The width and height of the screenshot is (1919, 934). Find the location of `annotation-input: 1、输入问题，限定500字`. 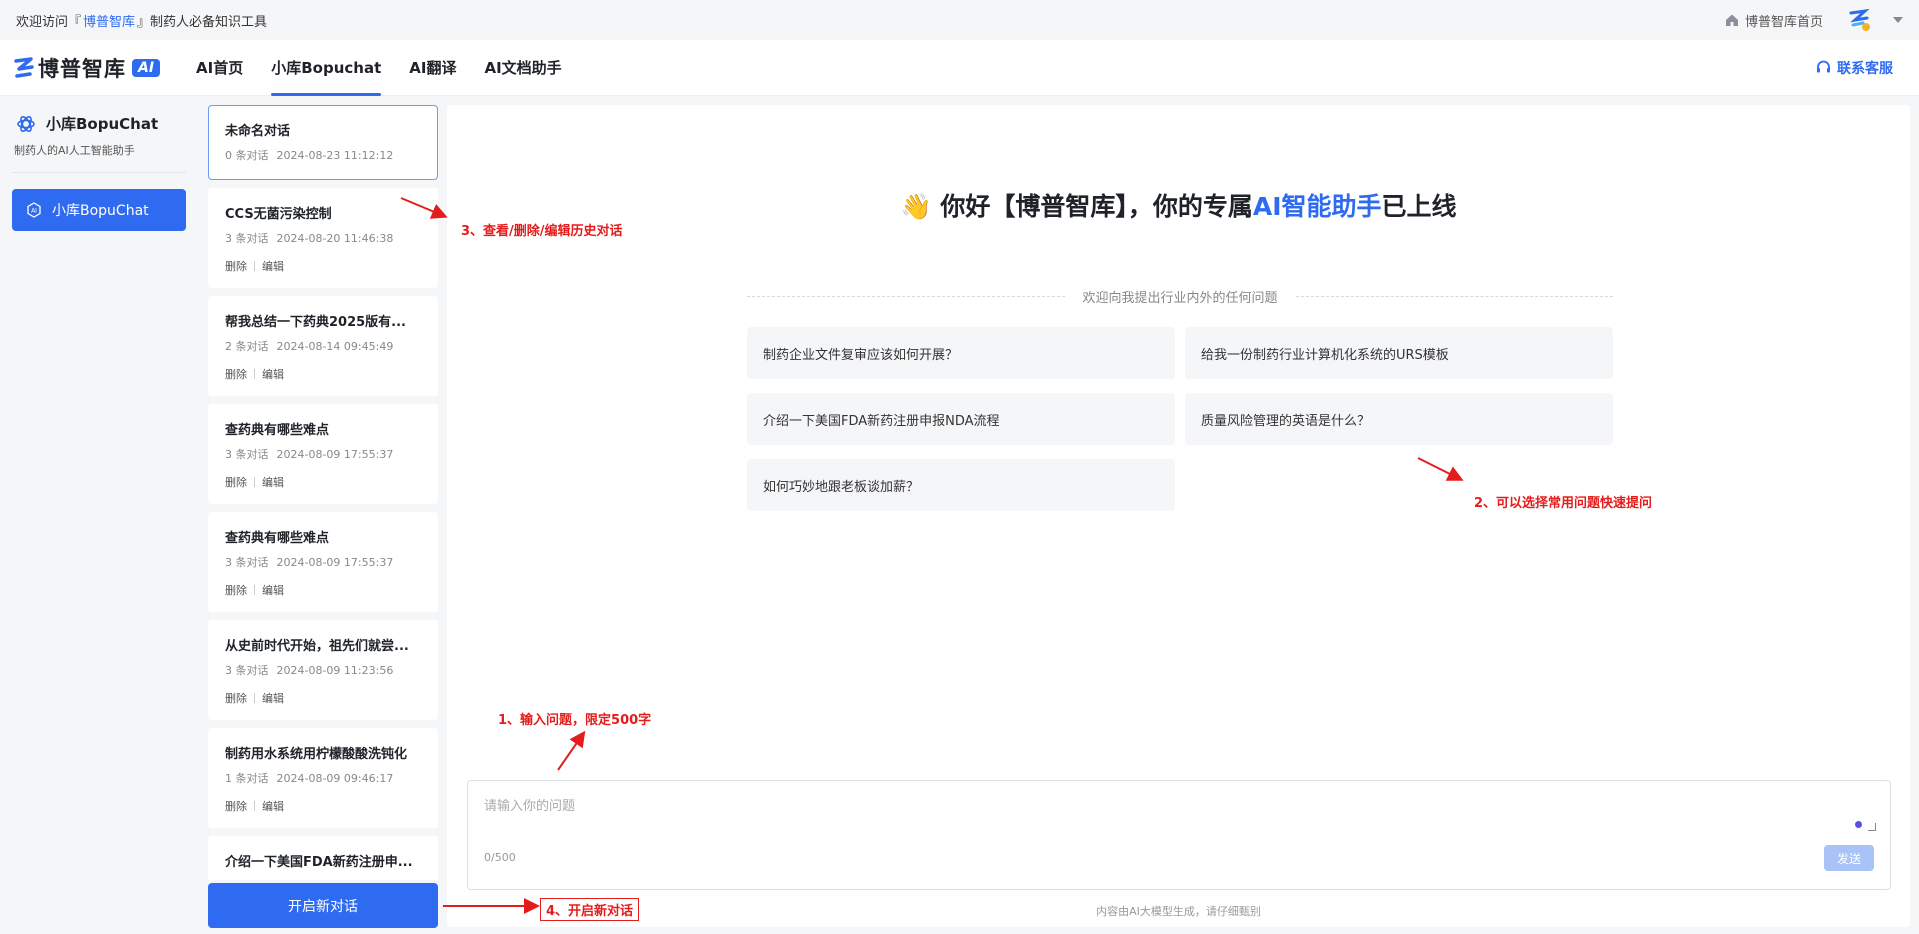

annotation-input: 1、输入问题，限定500字 is located at coordinates (575, 720).